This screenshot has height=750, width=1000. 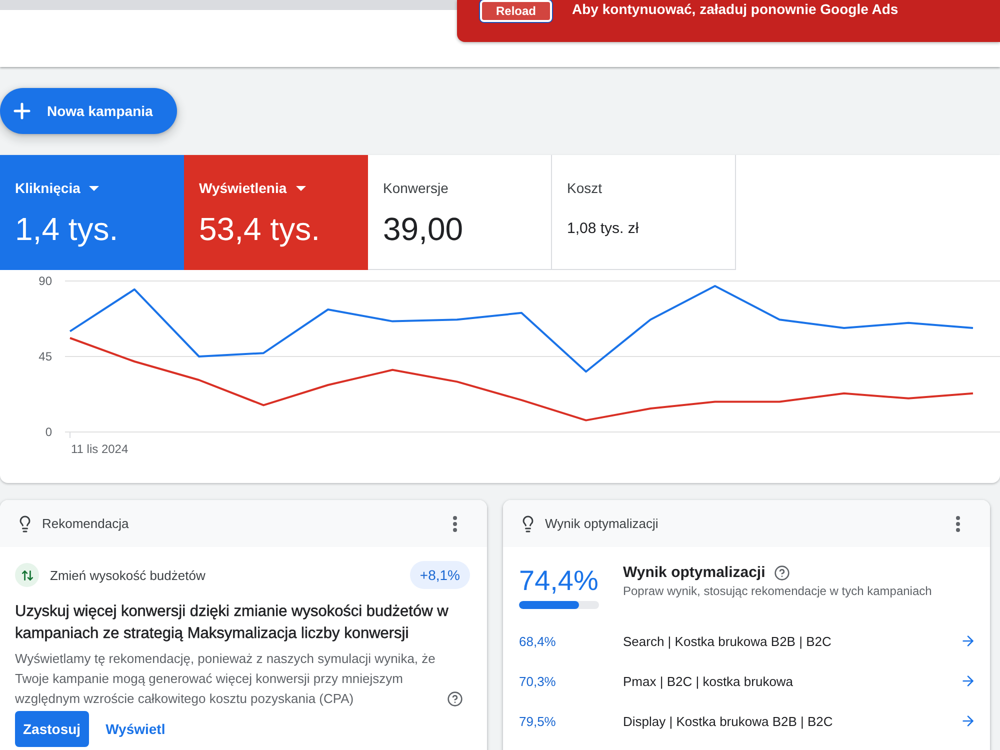 What do you see at coordinates (538, 681) in the screenshot?
I see `campaign-score: 70,3%` at bounding box center [538, 681].